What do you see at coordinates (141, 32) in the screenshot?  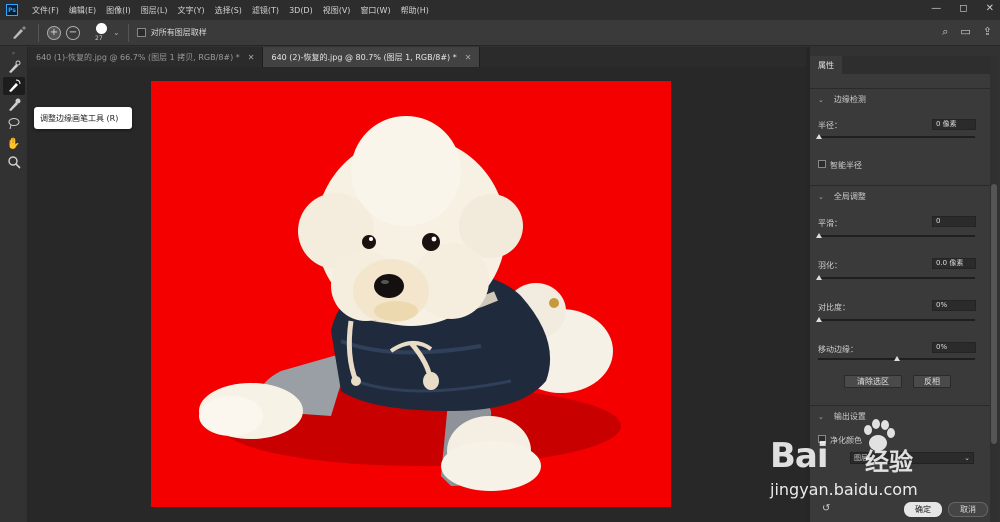 I see `sample-all-layers-checkbox` at bounding box center [141, 32].